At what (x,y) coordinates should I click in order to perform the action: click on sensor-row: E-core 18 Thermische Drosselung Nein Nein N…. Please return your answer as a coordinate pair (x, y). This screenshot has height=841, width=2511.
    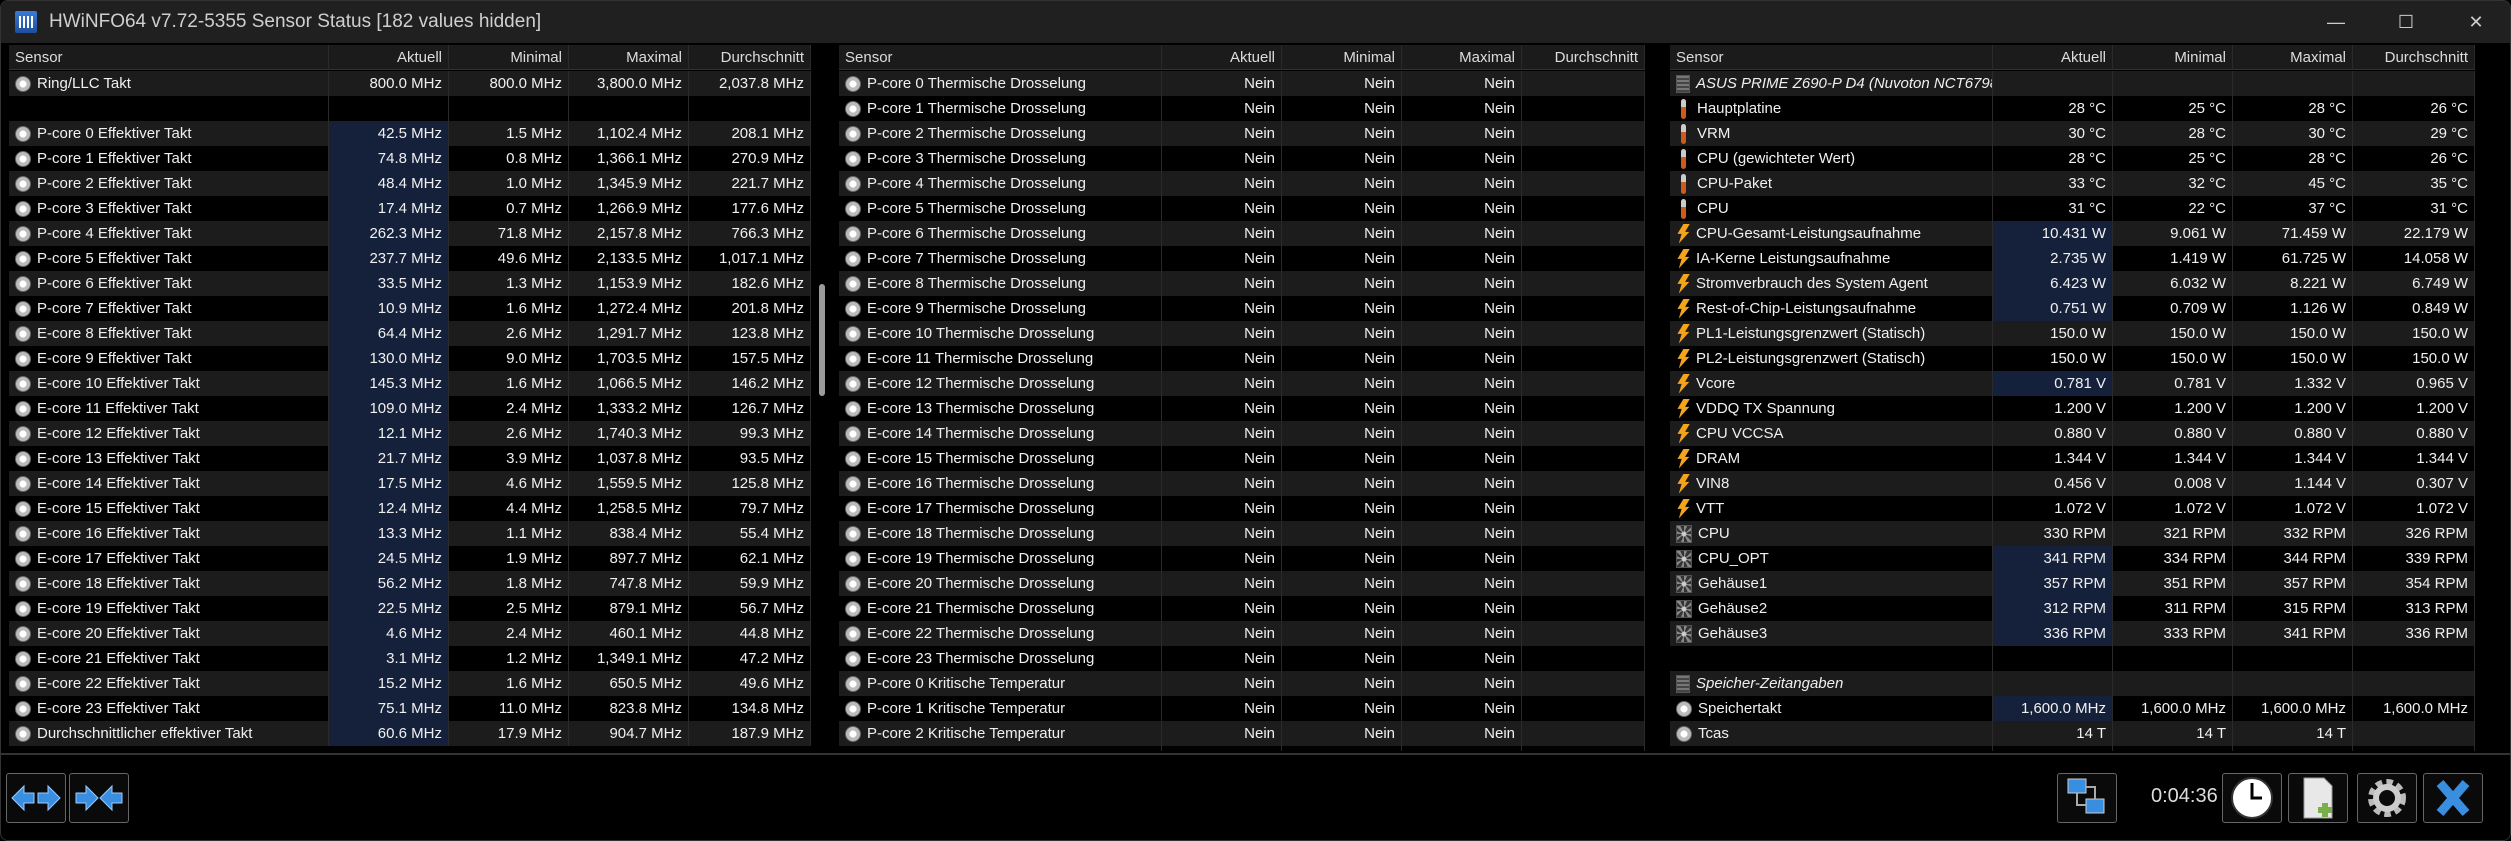
    Looking at the image, I should click on (1242, 533).